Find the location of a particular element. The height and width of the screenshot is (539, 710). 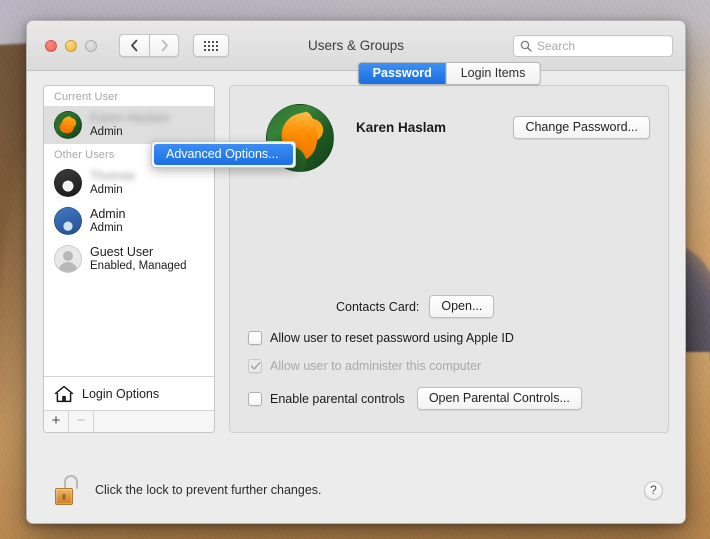

checkbox-row-administer: Allow user to administer this computer is located at coordinates (449, 366).